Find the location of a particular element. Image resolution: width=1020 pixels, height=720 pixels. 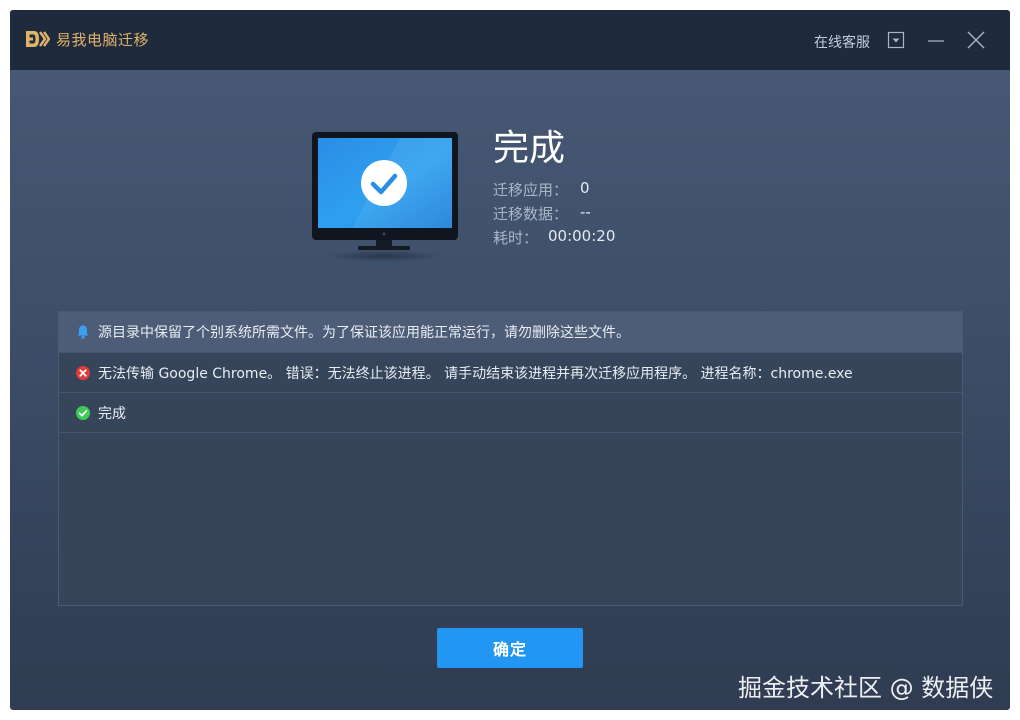

stat-migrated-data: 迁移数据： -- is located at coordinates (542, 213).